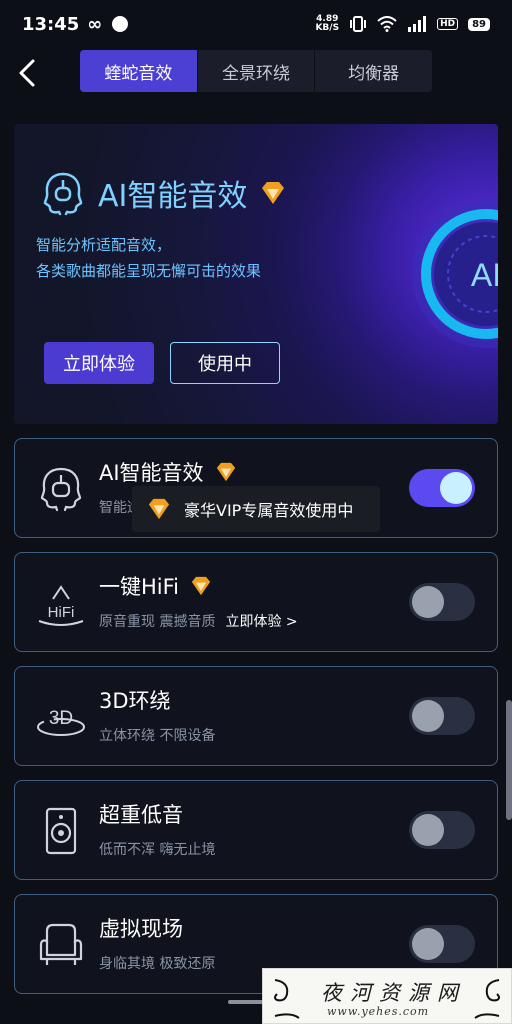 The width and height of the screenshot is (512, 1024). Describe the element at coordinates (393, 993) in the screenshot. I see `watermark-title: 夜河资源网` at that location.